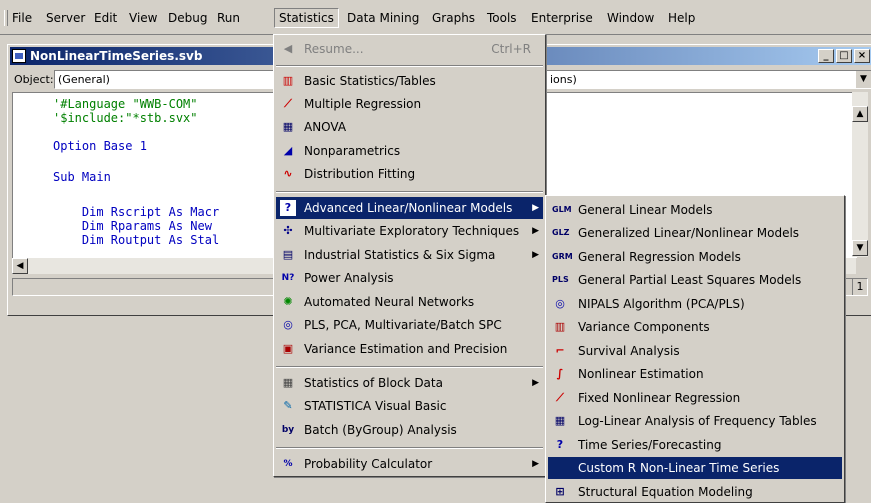 The height and width of the screenshot is (503, 871). Describe the element at coordinates (695, 327) in the screenshot. I see `submenu-item-variance-components: ▥ Variance Components` at that location.